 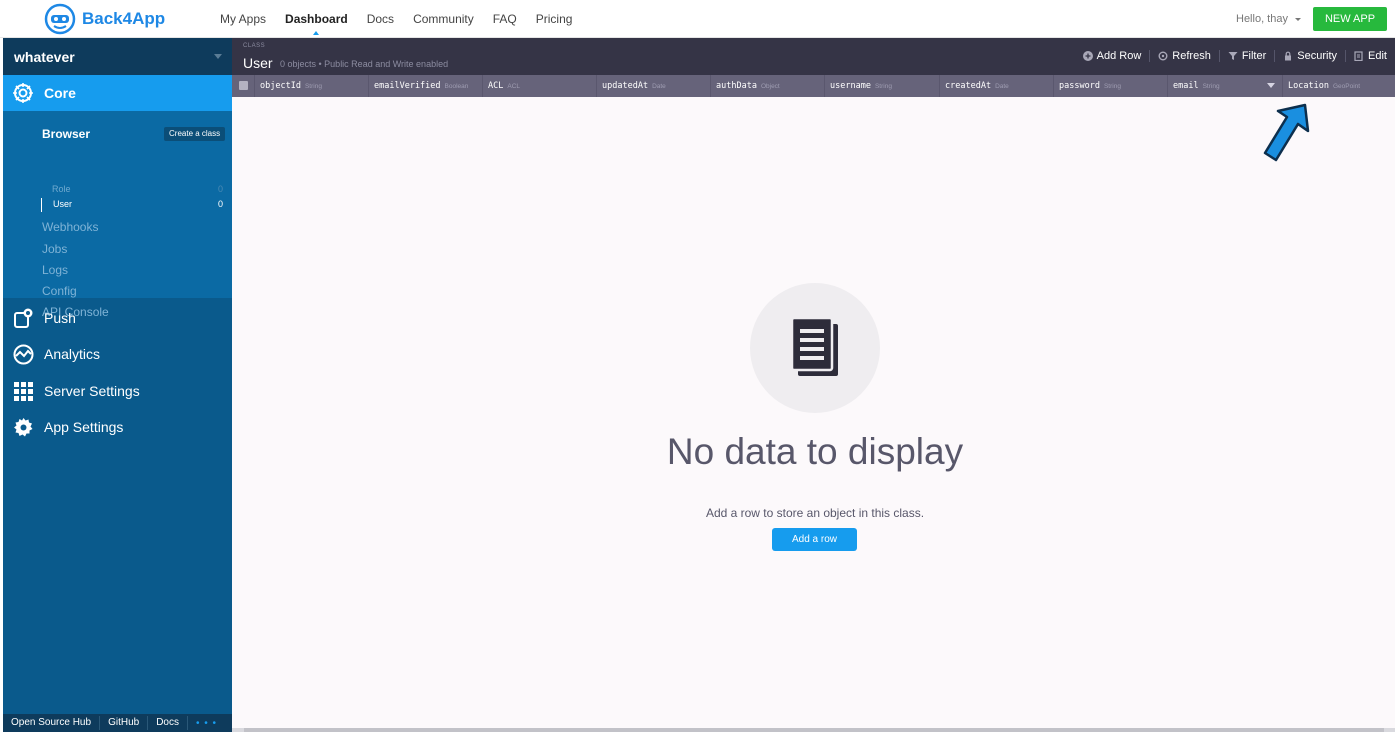 I want to click on sidebar-item-webhooks: Webhooks, so click(x=70, y=227).